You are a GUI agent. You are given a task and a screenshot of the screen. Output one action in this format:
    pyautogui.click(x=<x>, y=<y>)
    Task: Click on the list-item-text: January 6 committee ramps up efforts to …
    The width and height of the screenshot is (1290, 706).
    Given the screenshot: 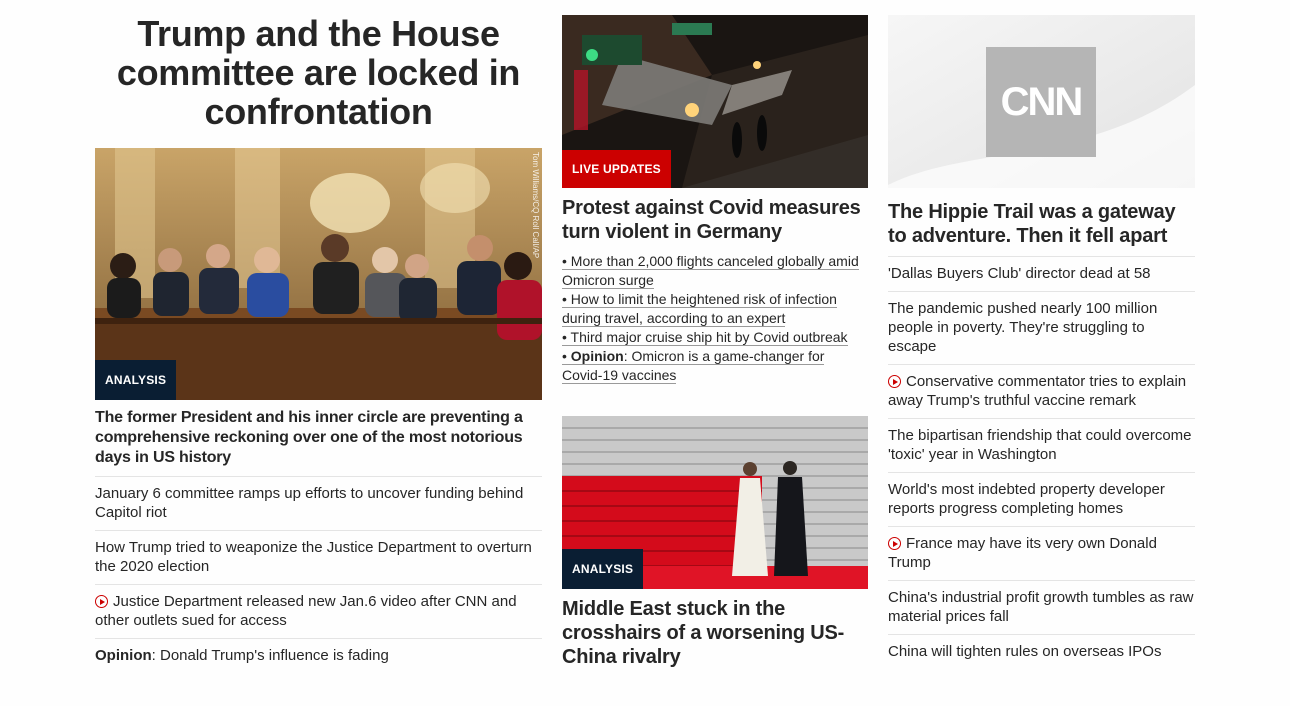 What is the action you would take?
    pyautogui.click(x=309, y=503)
    